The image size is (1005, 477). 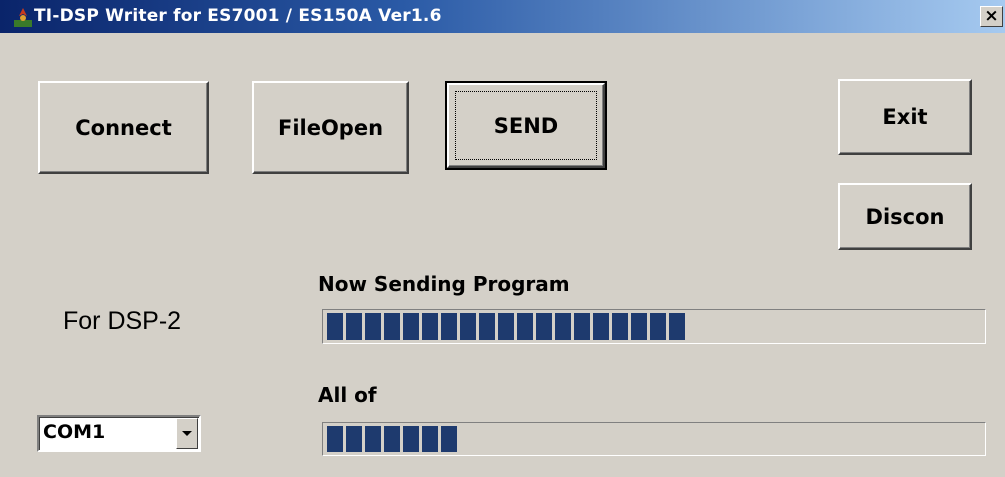 I want to click on focus-rectangle, so click(x=526, y=125).